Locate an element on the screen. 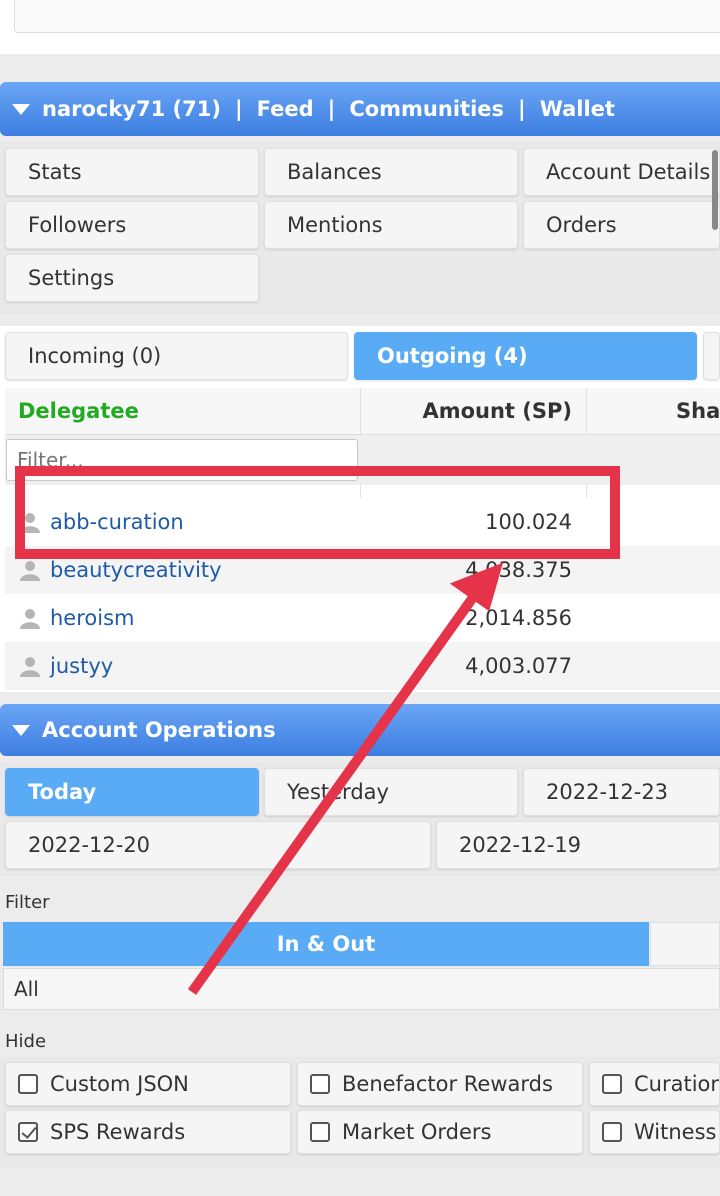 This screenshot has width=720, height=1196. delegatee-filter-input is located at coordinates (182, 460).